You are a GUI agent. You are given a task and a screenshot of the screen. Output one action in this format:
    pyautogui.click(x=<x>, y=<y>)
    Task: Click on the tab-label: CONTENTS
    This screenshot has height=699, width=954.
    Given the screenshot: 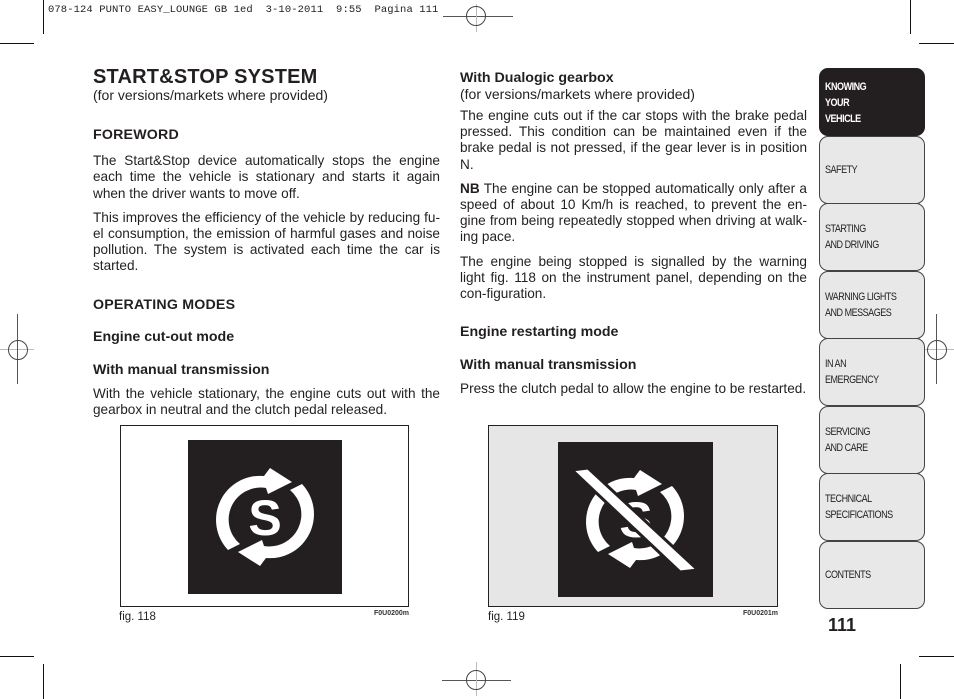 What is the action you would take?
    pyautogui.click(x=848, y=575)
    